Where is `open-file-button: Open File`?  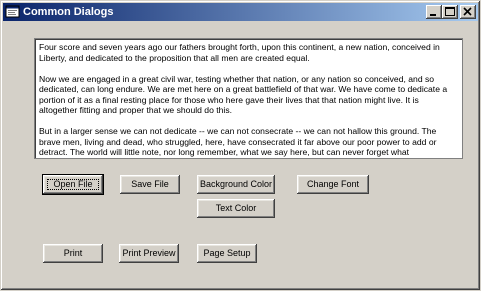
open-file-button: Open File is located at coordinates (73, 184).